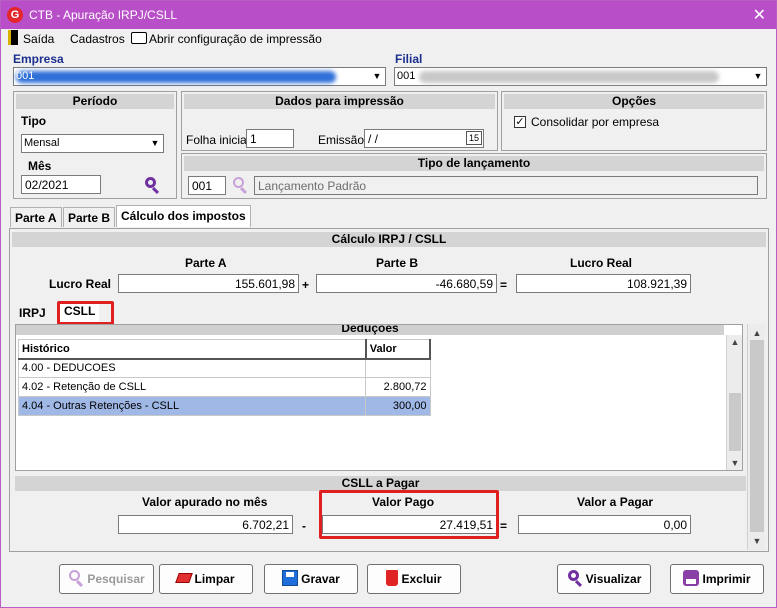 The width and height of the screenshot is (777, 608). Describe the element at coordinates (214, 579) in the screenshot. I see `clear-button-label: Limpar` at that location.